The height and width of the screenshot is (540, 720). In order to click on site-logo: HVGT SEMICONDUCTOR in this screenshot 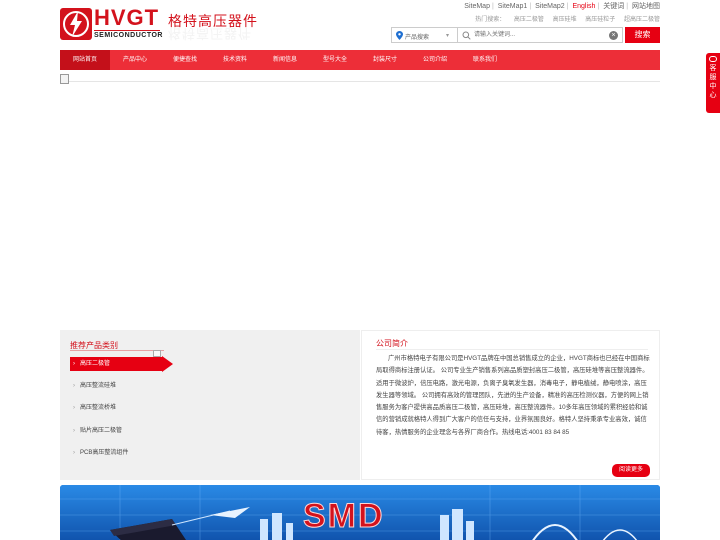, I will do `click(111, 25)`.